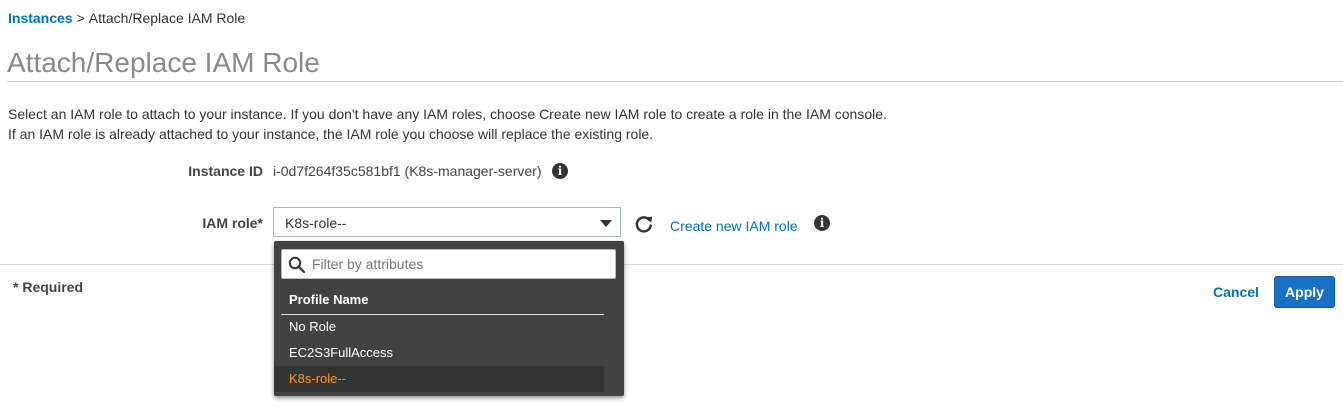 The width and height of the screenshot is (1343, 407). Describe the element at coordinates (40, 18) in the screenshot. I see `breadcrumb-instances-link: Instances` at that location.